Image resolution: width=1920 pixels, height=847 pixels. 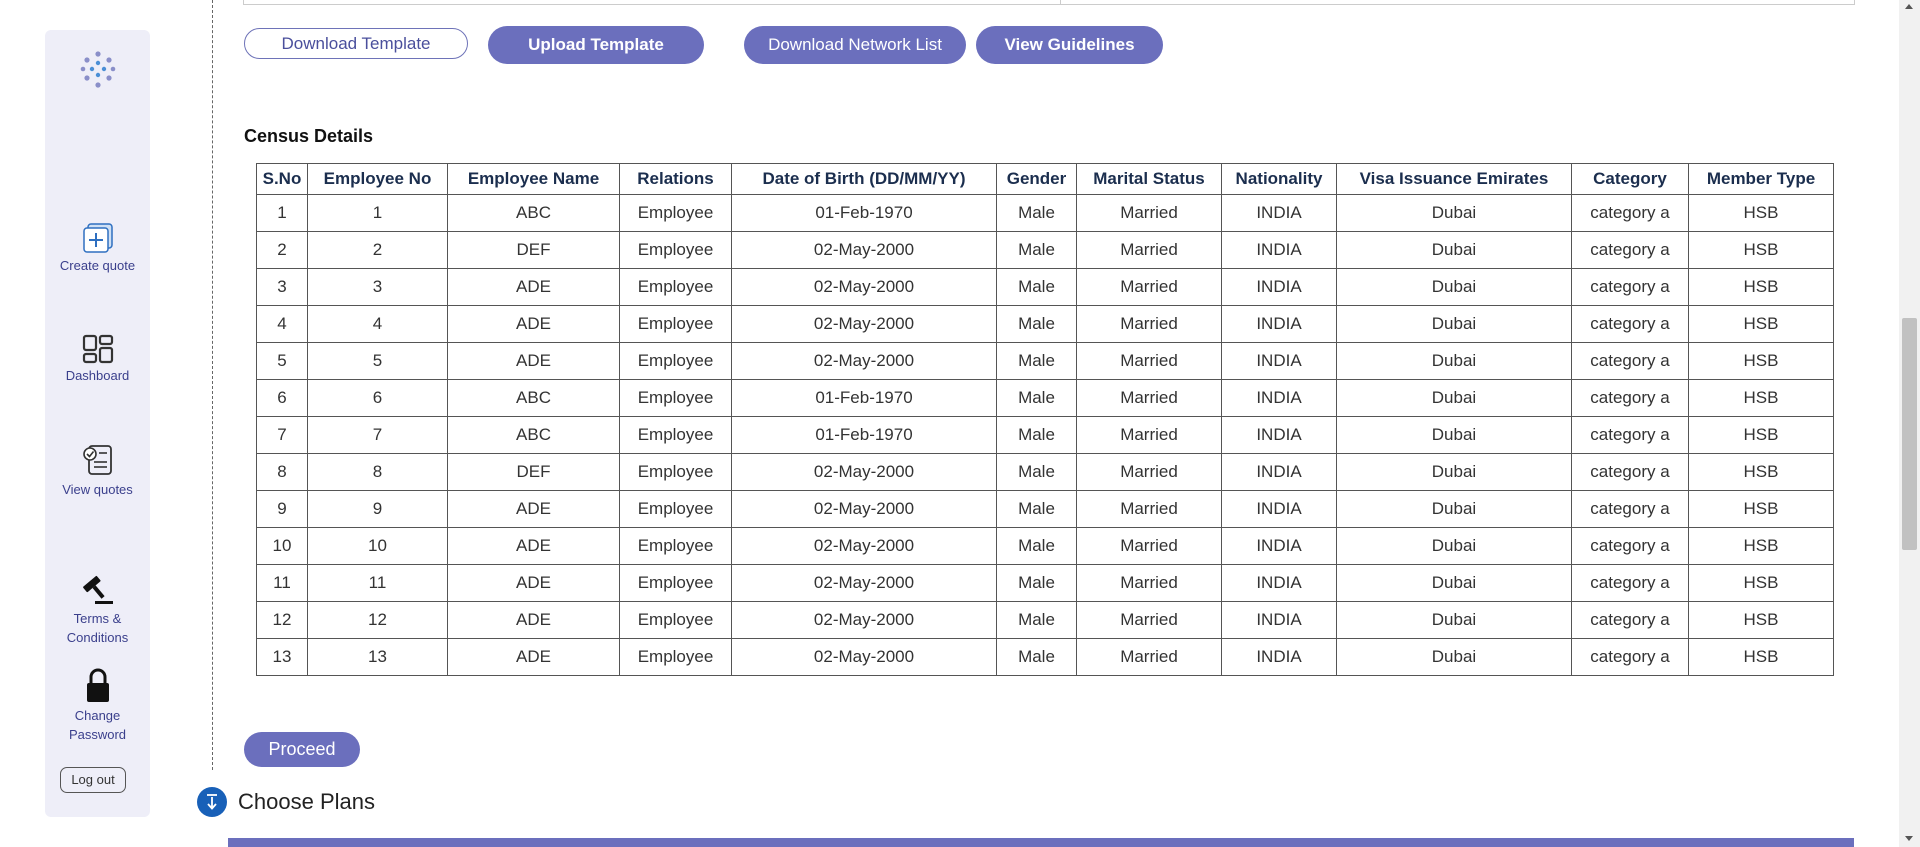 I want to click on scrollbar-thumb, so click(x=1909, y=434).